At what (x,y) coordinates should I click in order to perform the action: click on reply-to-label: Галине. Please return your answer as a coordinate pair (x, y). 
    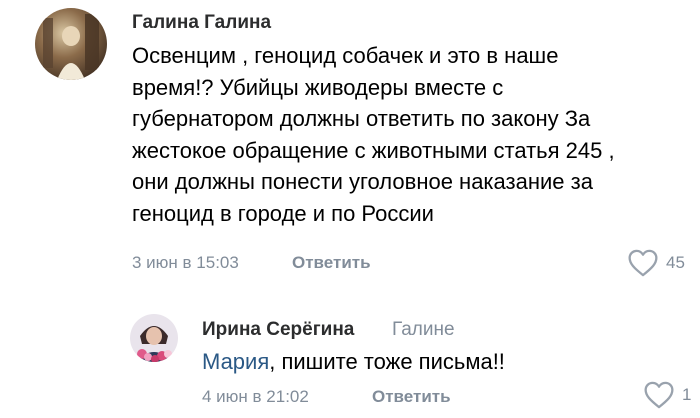
    Looking at the image, I should click on (423, 330).